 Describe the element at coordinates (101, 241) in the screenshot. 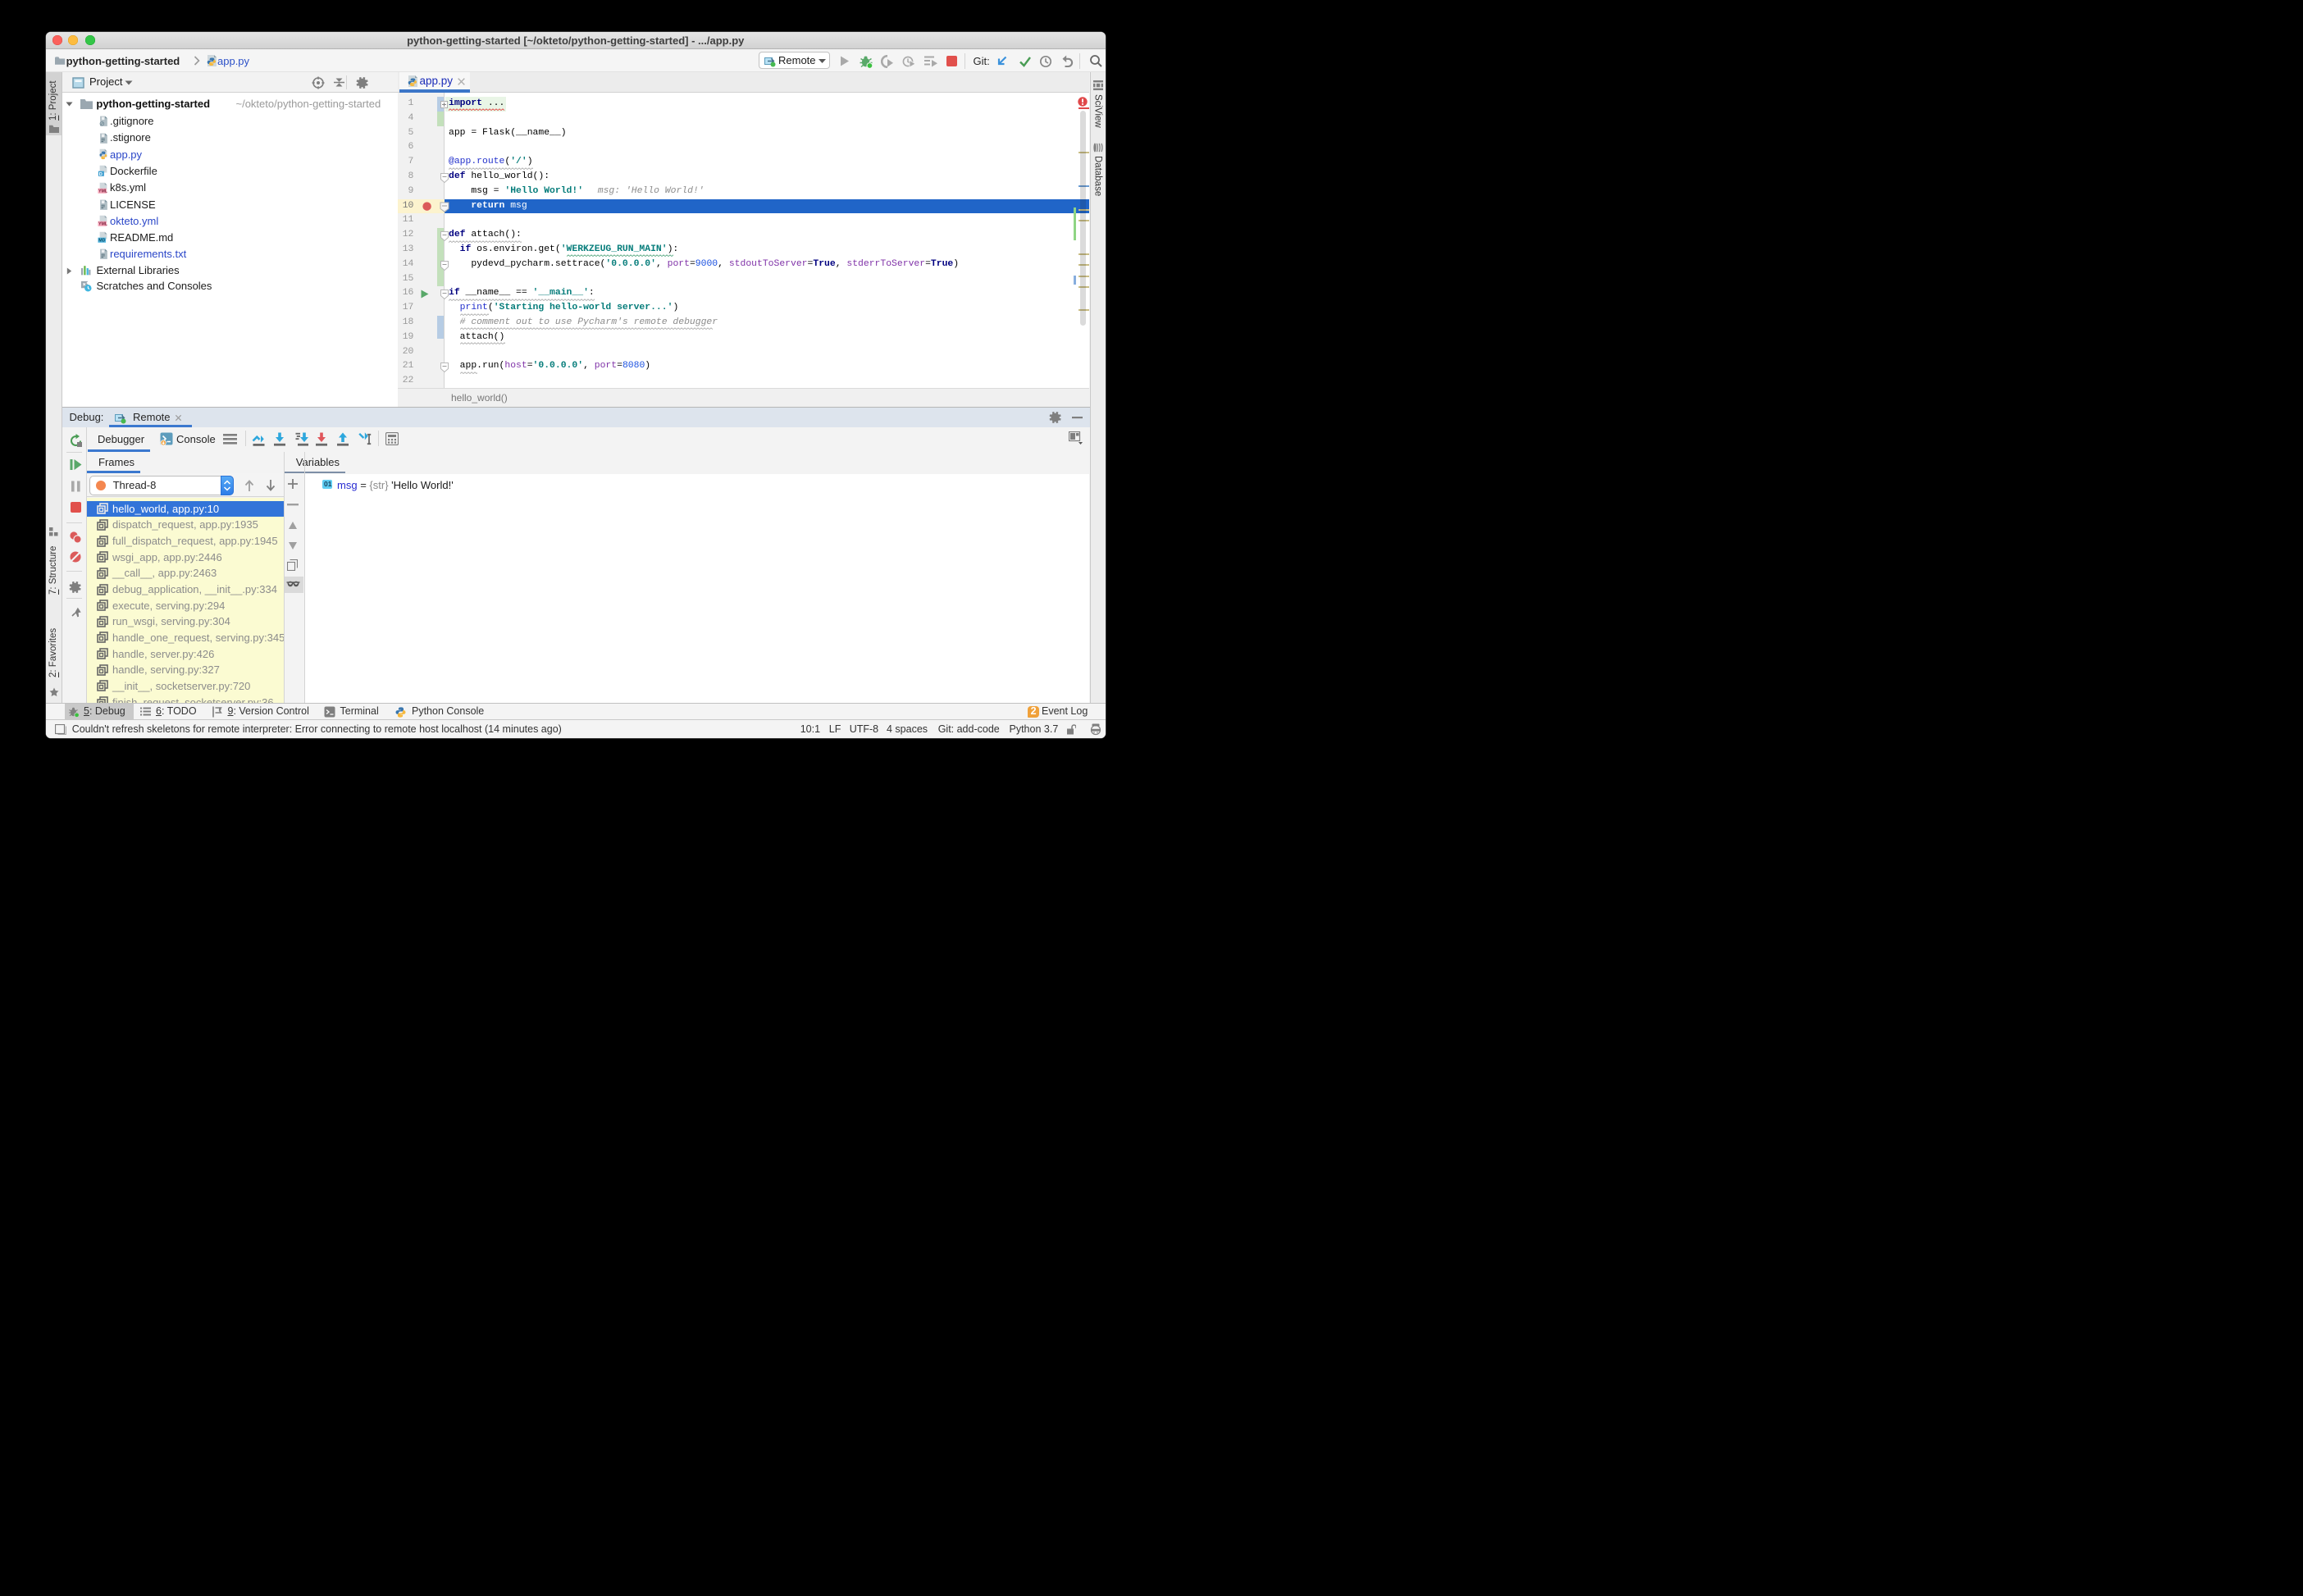

I see `svg-text: MD` at that location.